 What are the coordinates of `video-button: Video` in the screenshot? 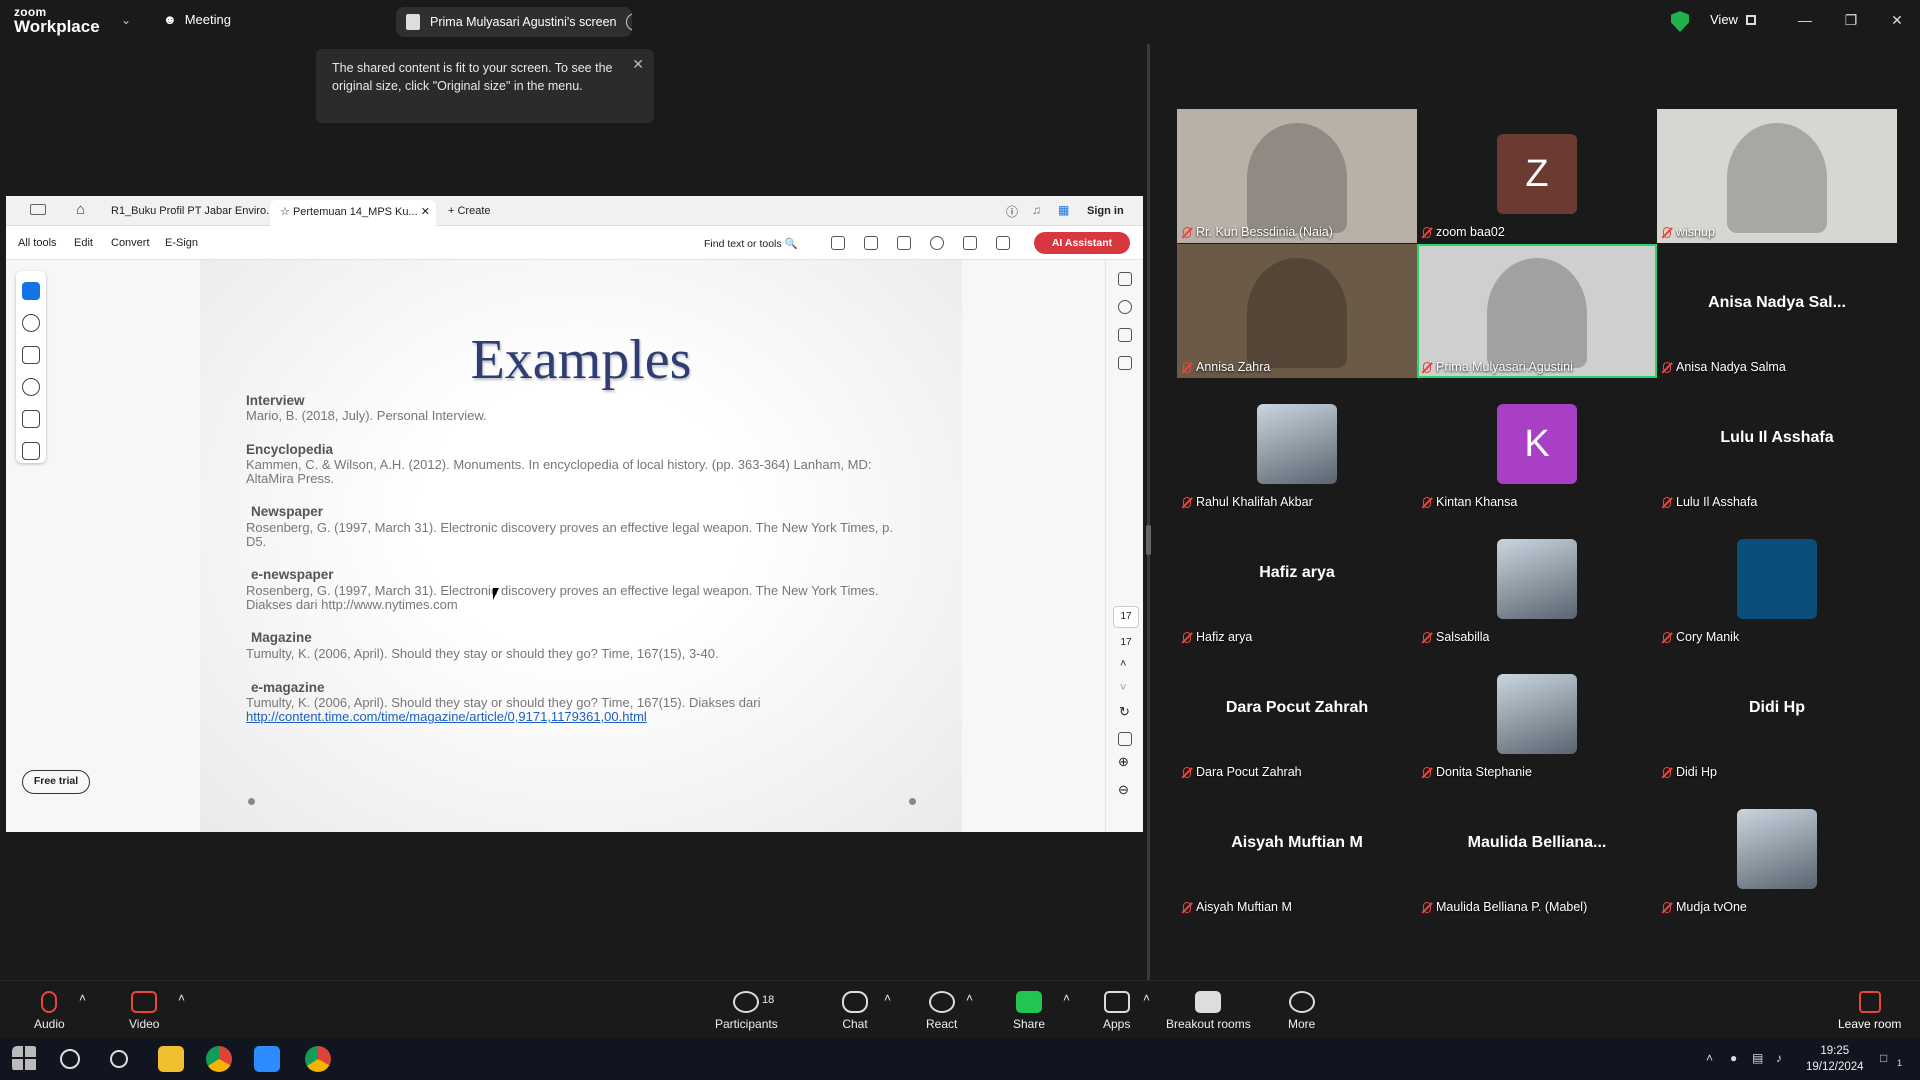 It's located at (144, 1011).